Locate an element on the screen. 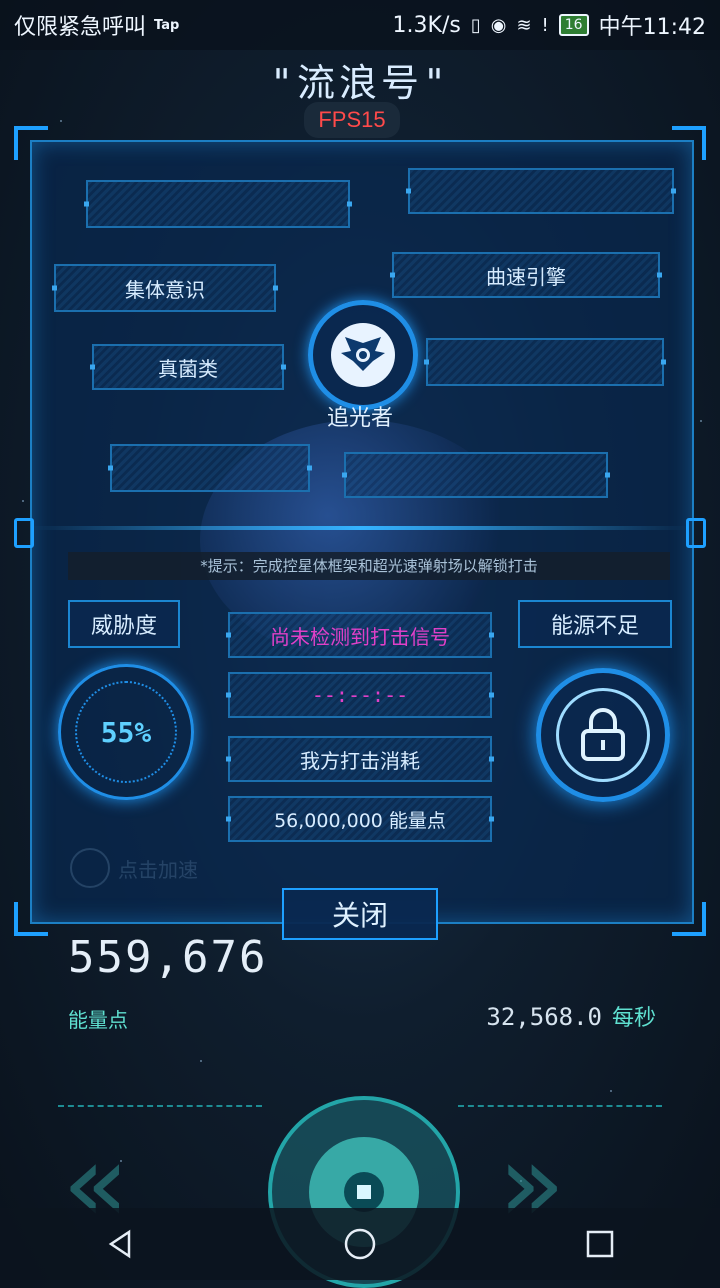 The image size is (720, 1288). threat-label-text: 威胁度 is located at coordinates (123, 626).